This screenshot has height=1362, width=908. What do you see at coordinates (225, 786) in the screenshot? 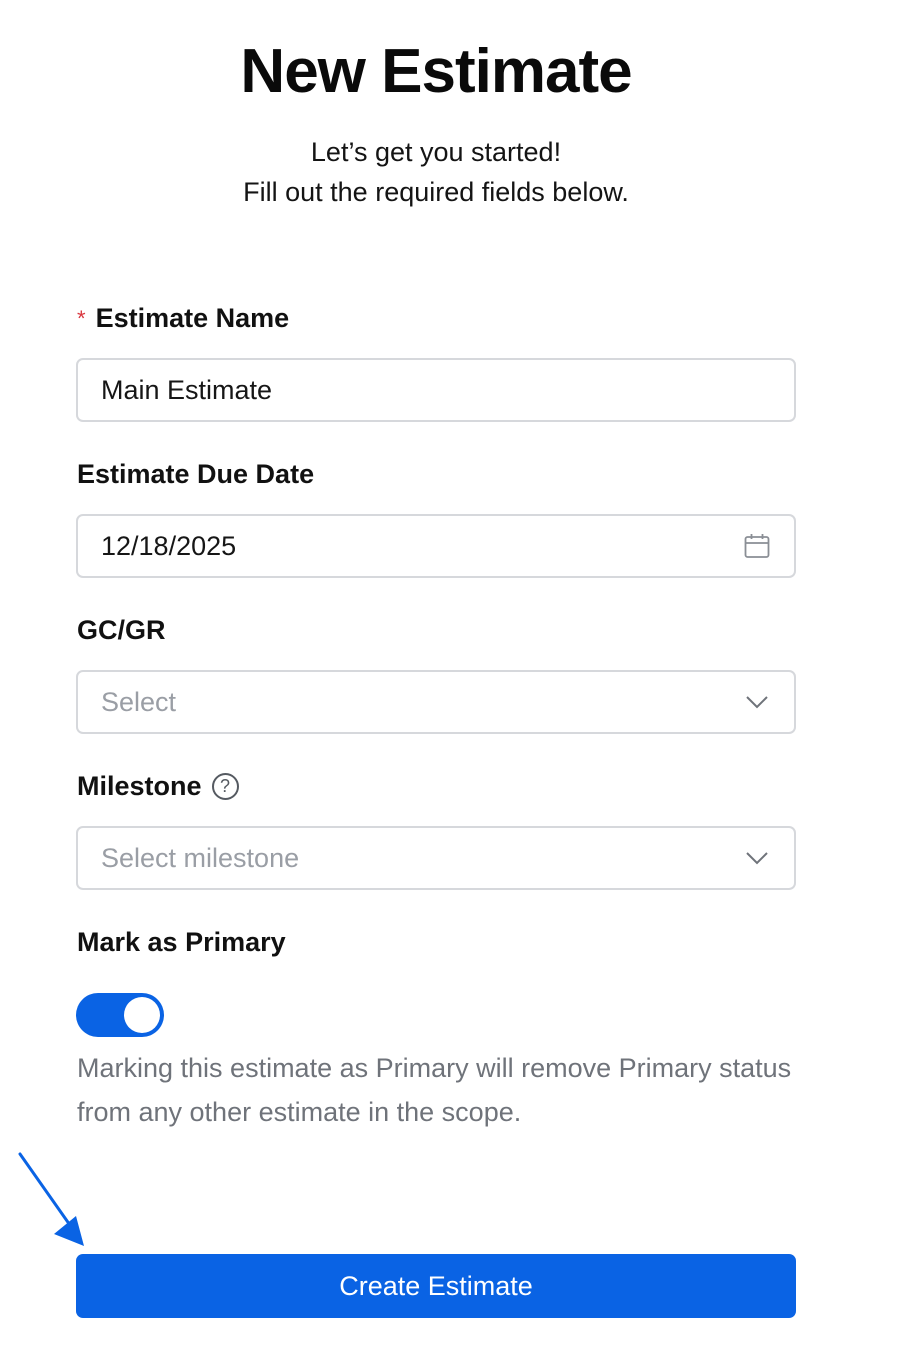
I see `help-icon: ?` at bounding box center [225, 786].